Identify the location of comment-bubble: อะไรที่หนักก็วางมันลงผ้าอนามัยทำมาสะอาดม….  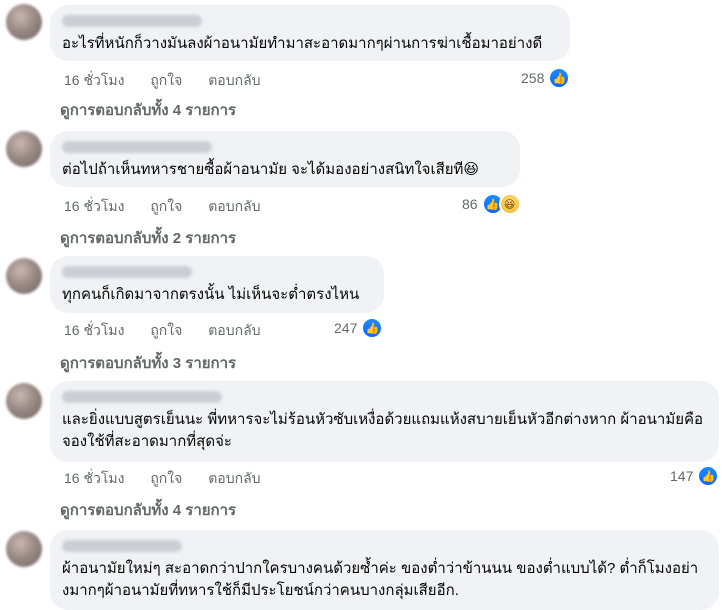
(310, 33).